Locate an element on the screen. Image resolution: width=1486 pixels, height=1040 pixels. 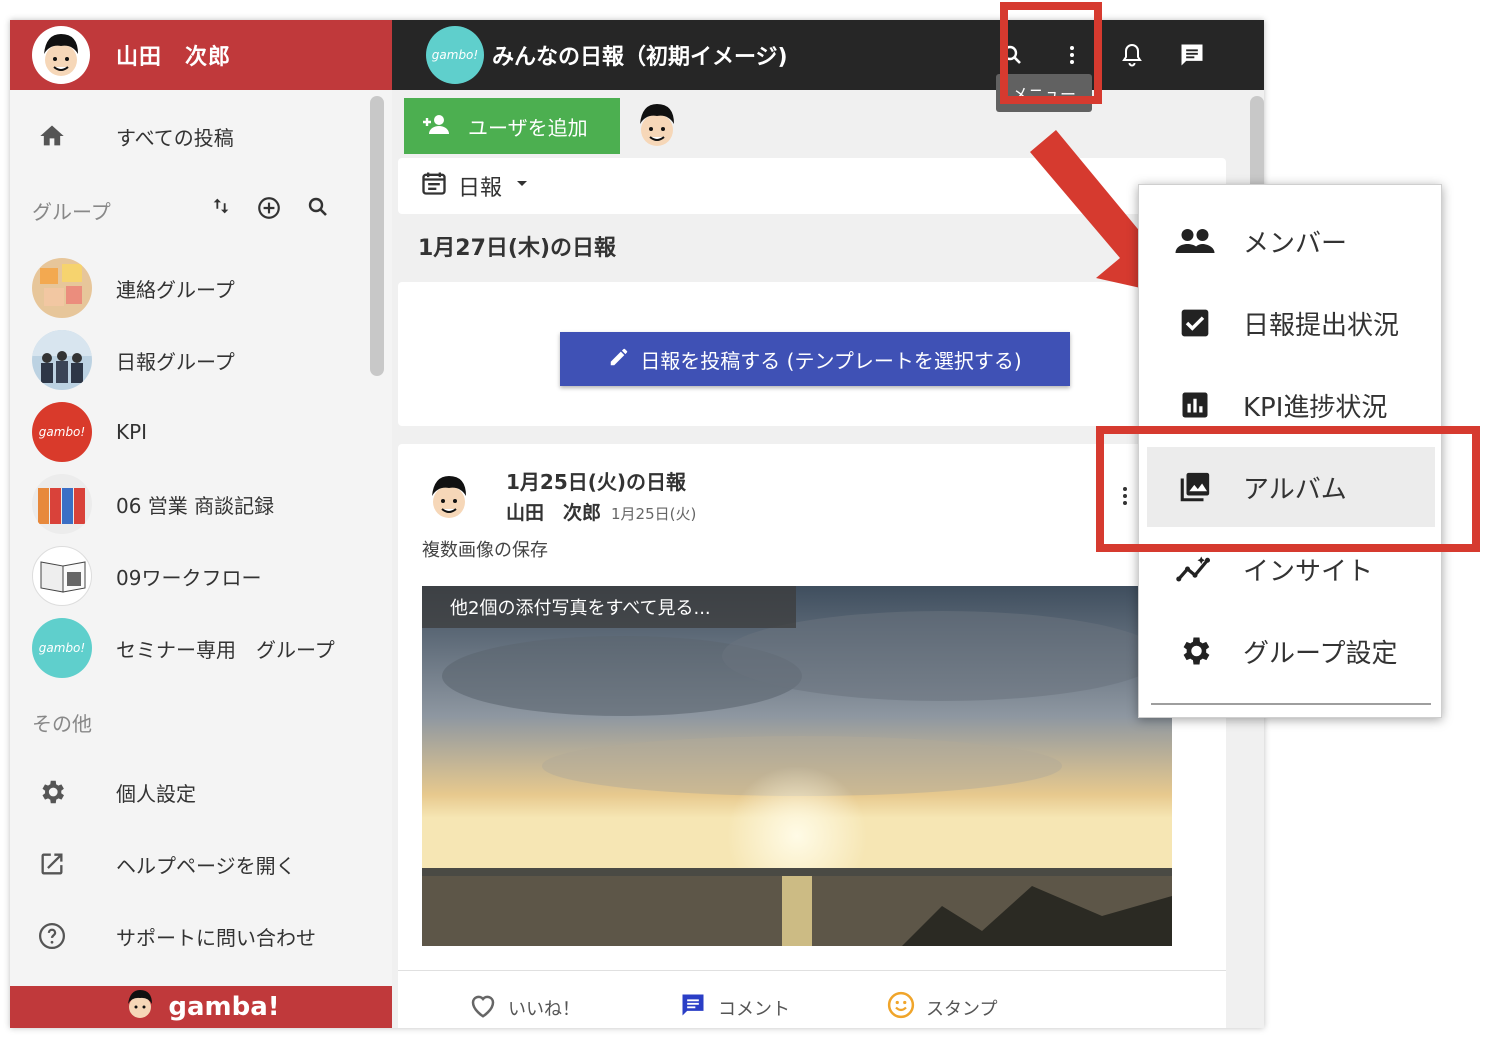
sidebar-item-all-posts: すべての投稿 is located at coordinates (133, 136).